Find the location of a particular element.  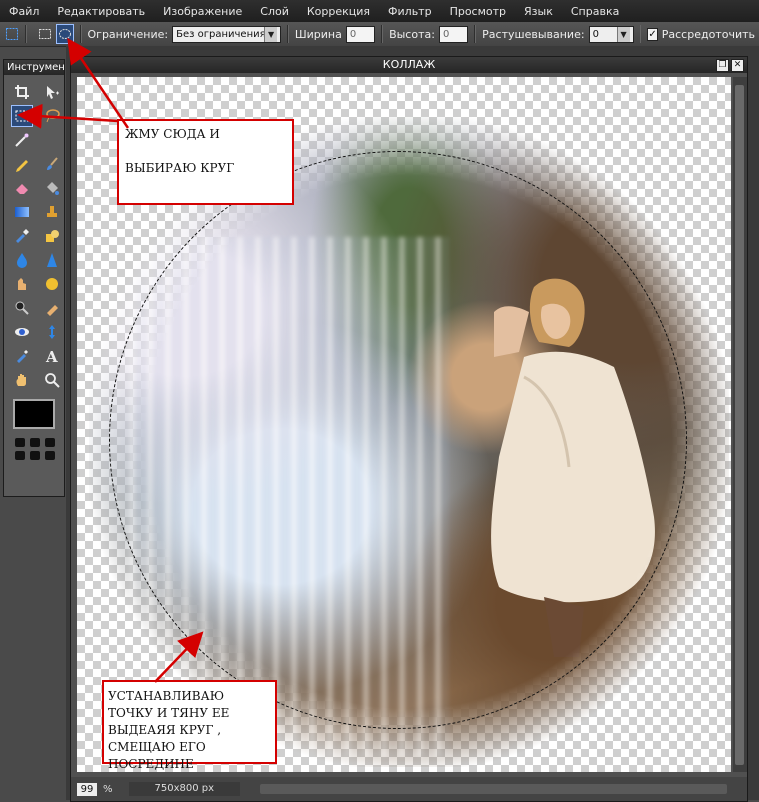

tool-grid: A is located at coordinates (34, 233).